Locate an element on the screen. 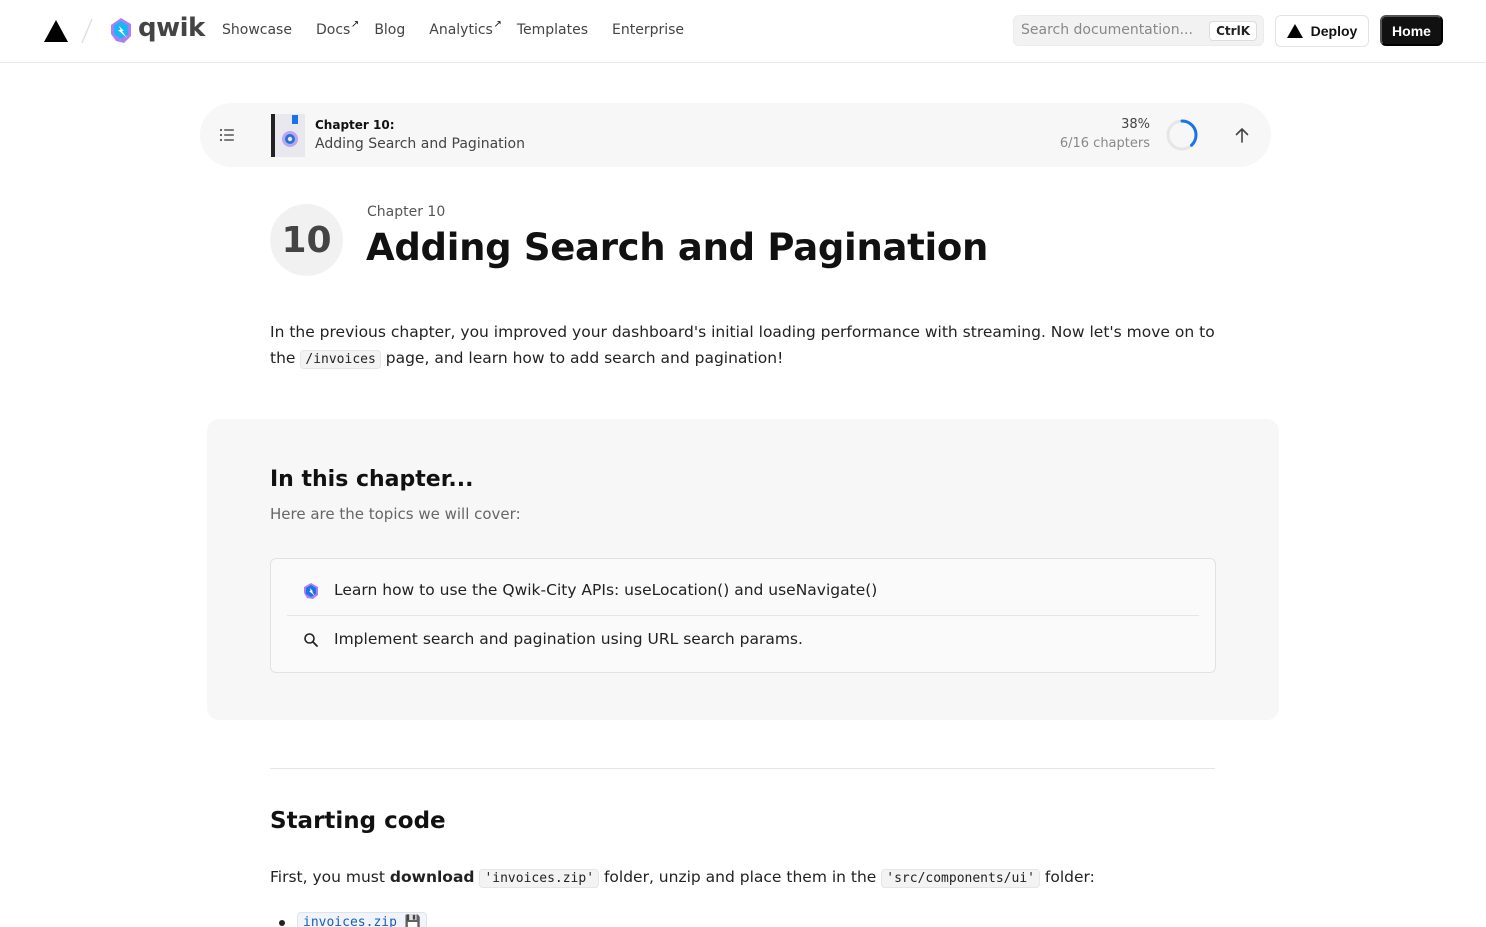 Image resolution: width=1486 pixels, height=927 pixels. nav-link-blog: Blog is located at coordinates (389, 30).